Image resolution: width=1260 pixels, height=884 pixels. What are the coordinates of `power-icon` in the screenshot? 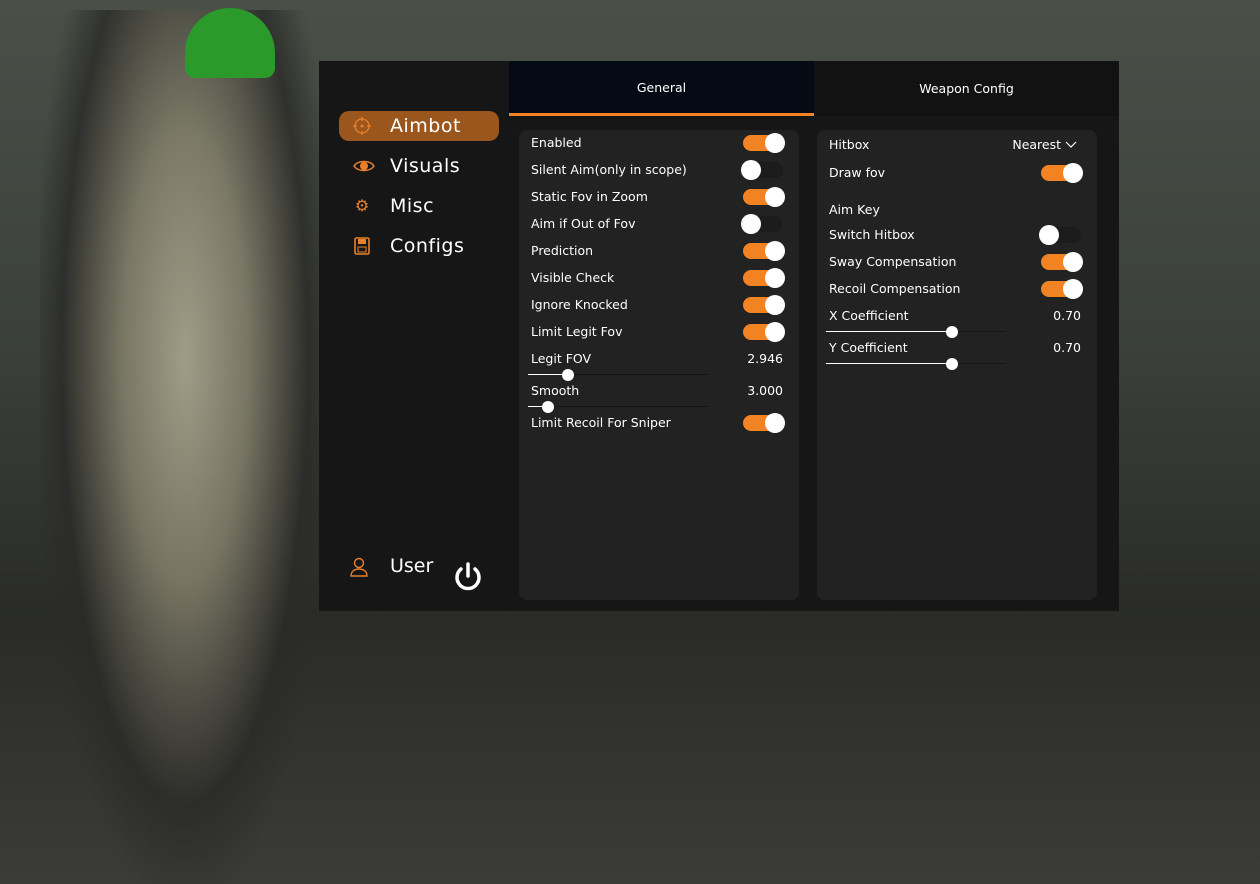 It's located at (468, 577).